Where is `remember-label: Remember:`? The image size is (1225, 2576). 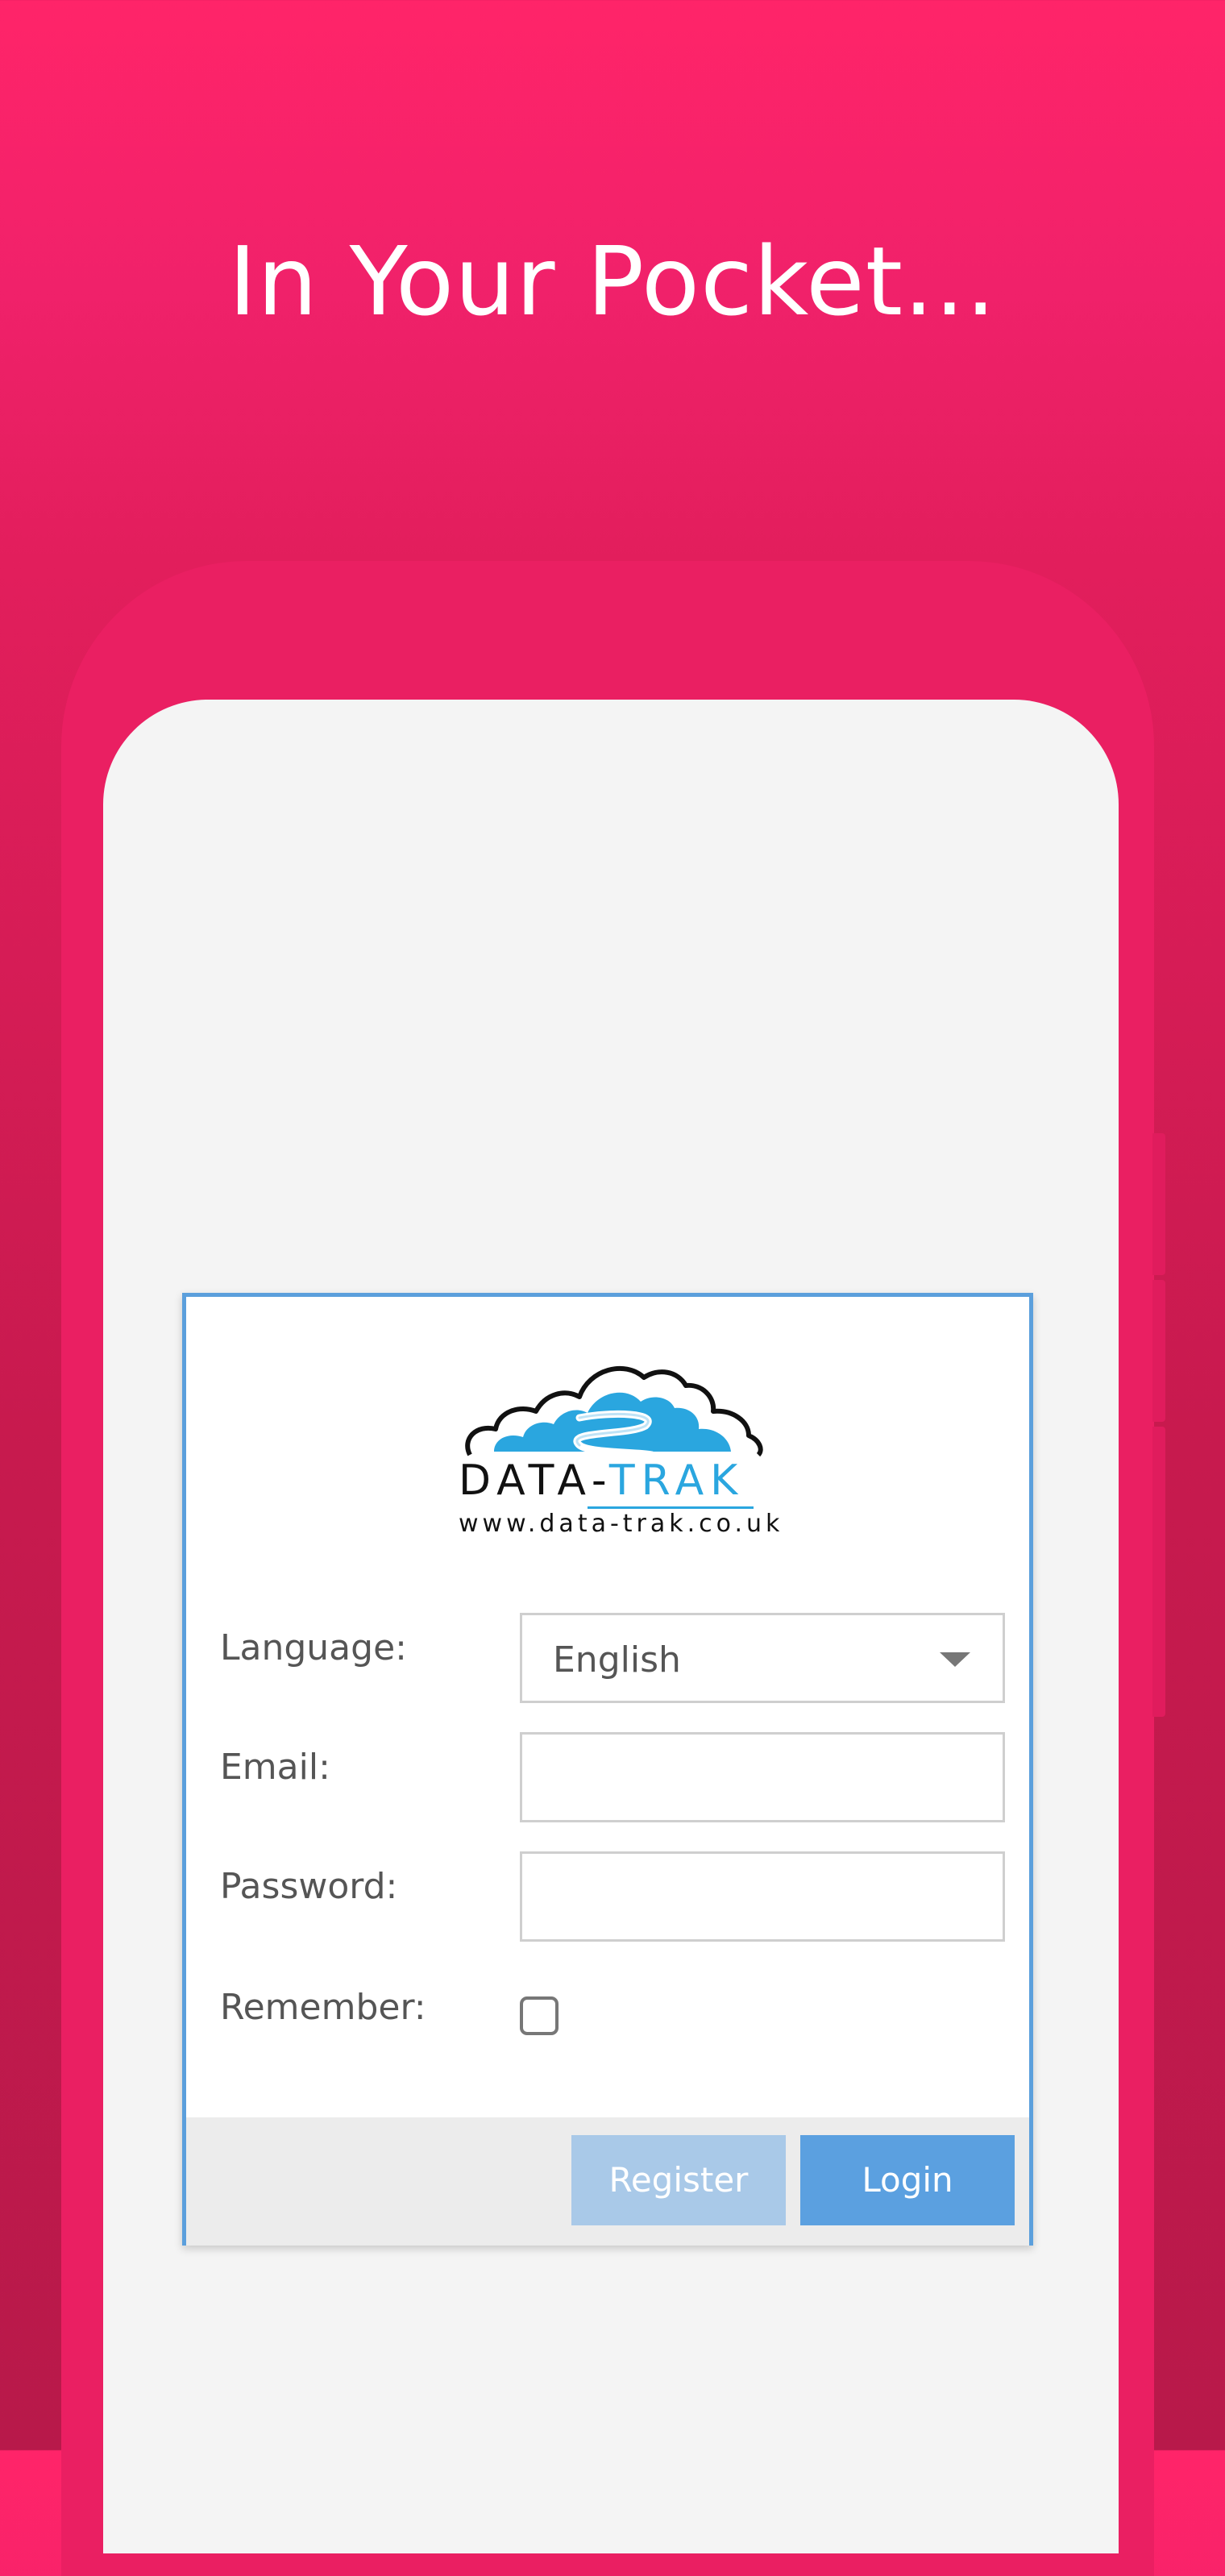 remember-label: Remember: is located at coordinates (323, 2007).